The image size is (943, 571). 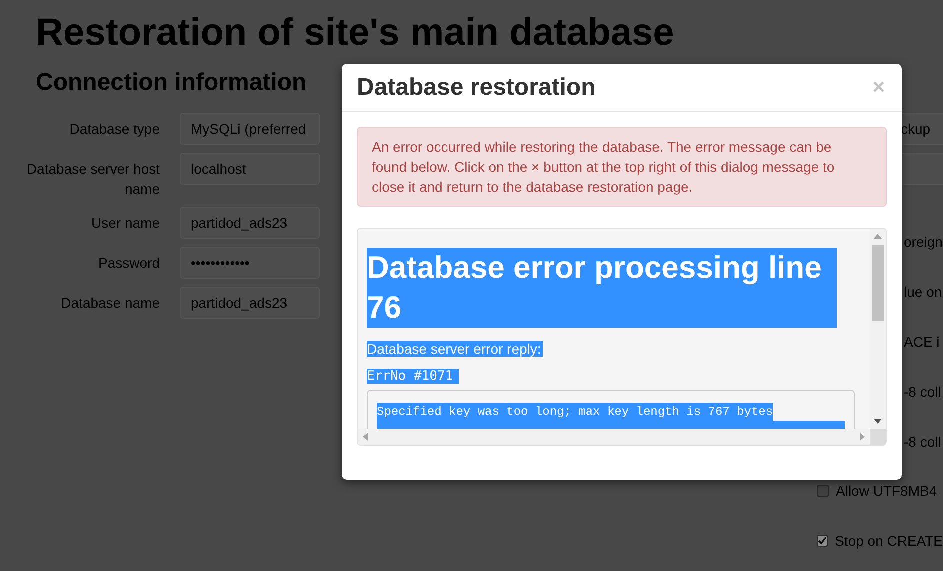 What do you see at coordinates (622, 167) in the screenshot?
I see `error-alert: An error occurred while restoring the database. The error message can be found below. Click on the × button at the top right of this dialog message to close it and return to the database restoration page.` at bounding box center [622, 167].